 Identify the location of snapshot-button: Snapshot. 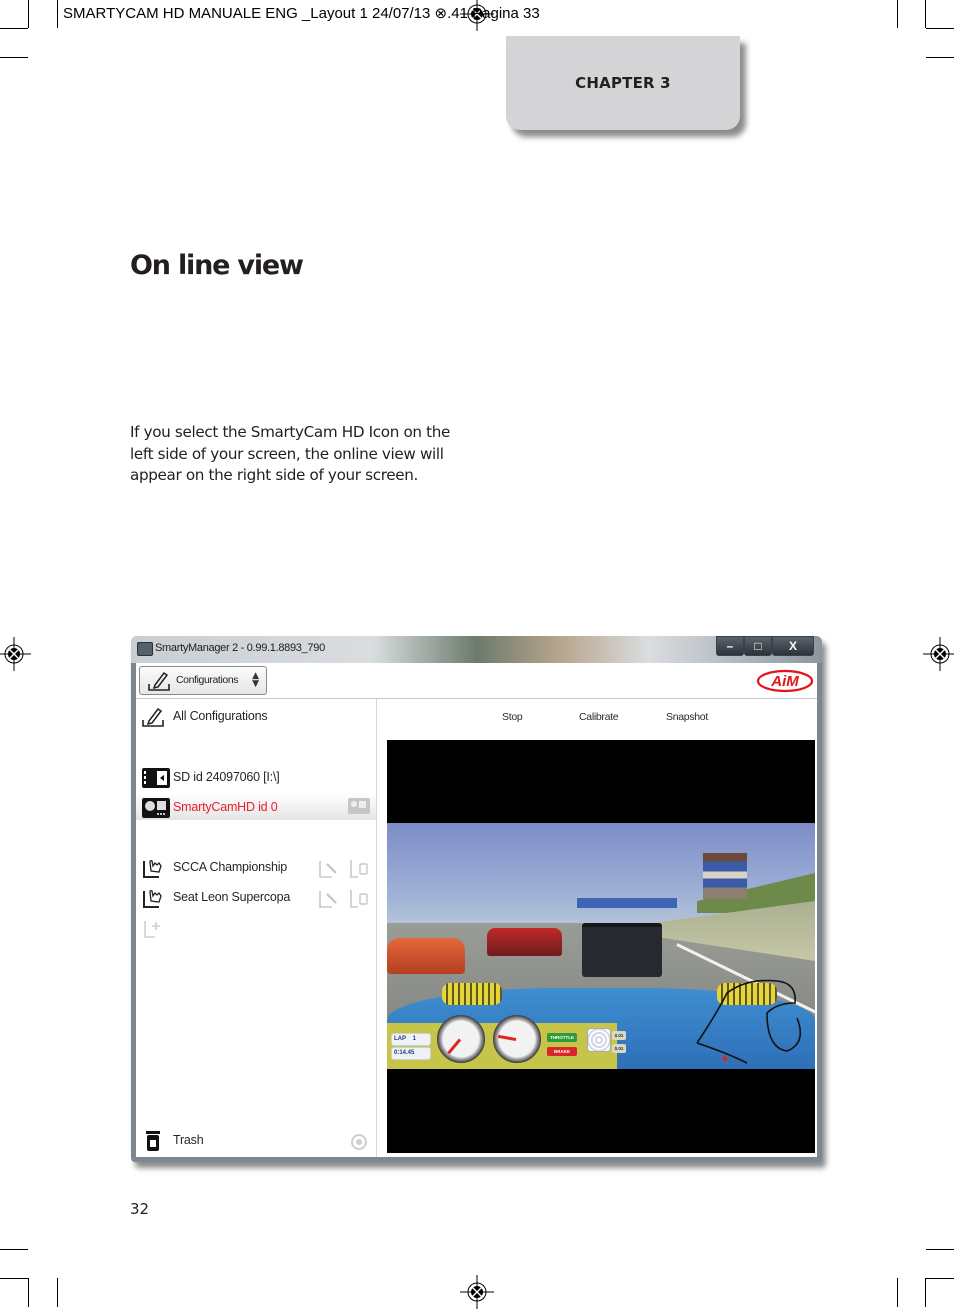
(687, 717).